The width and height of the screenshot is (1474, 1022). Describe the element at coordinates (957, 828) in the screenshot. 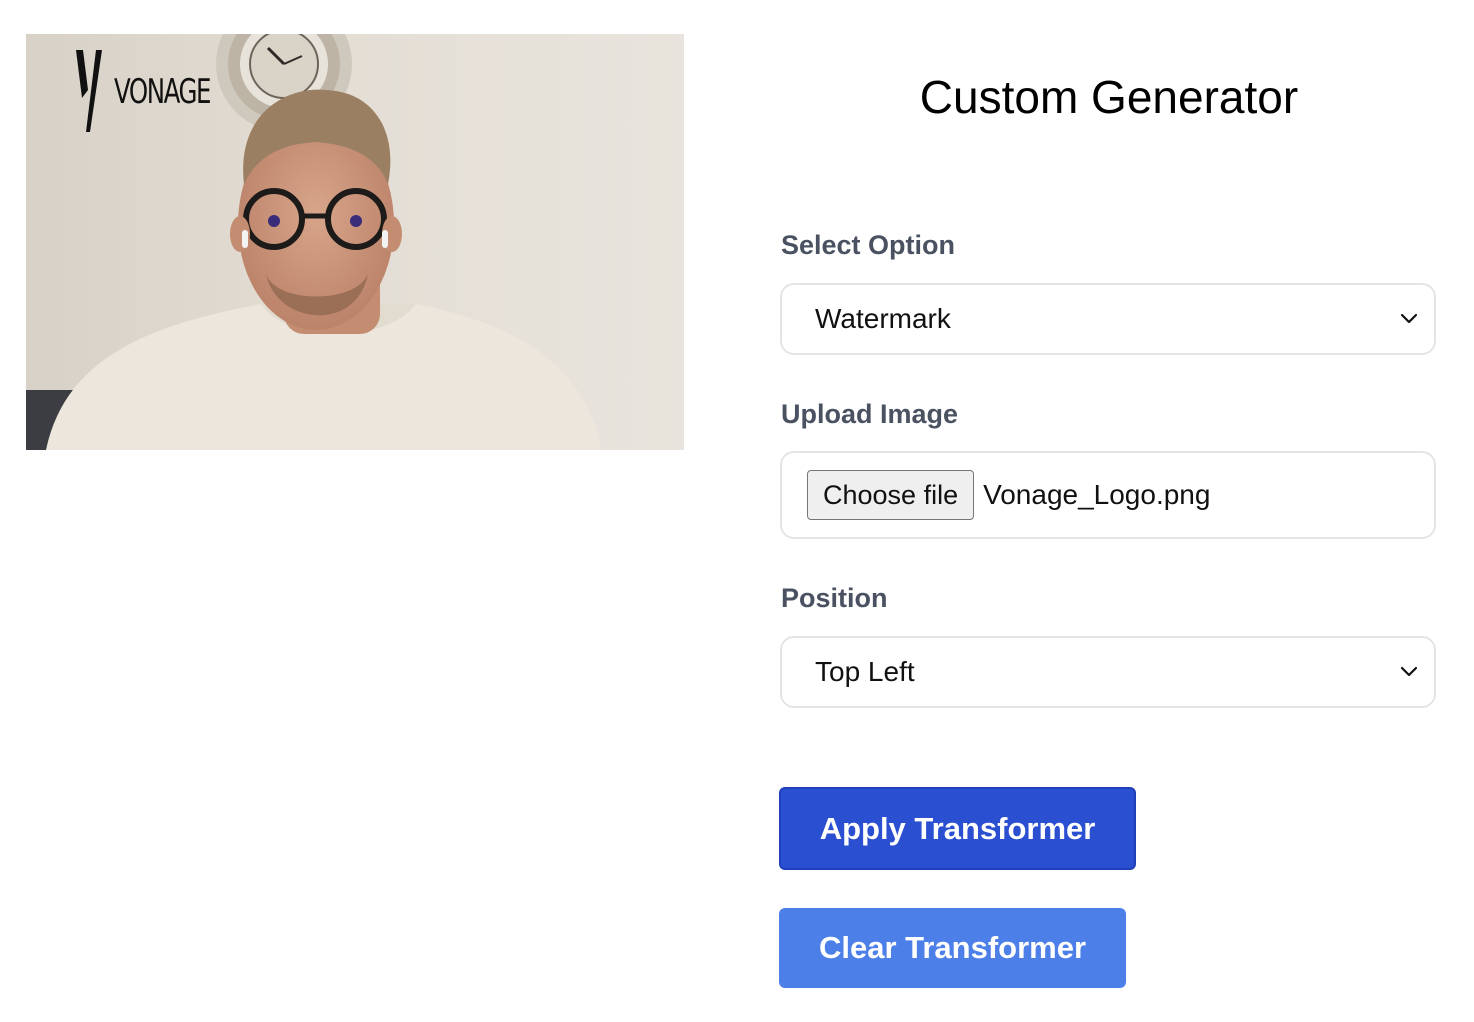

I see `apply-transformer-button: Apply Transformer` at that location.